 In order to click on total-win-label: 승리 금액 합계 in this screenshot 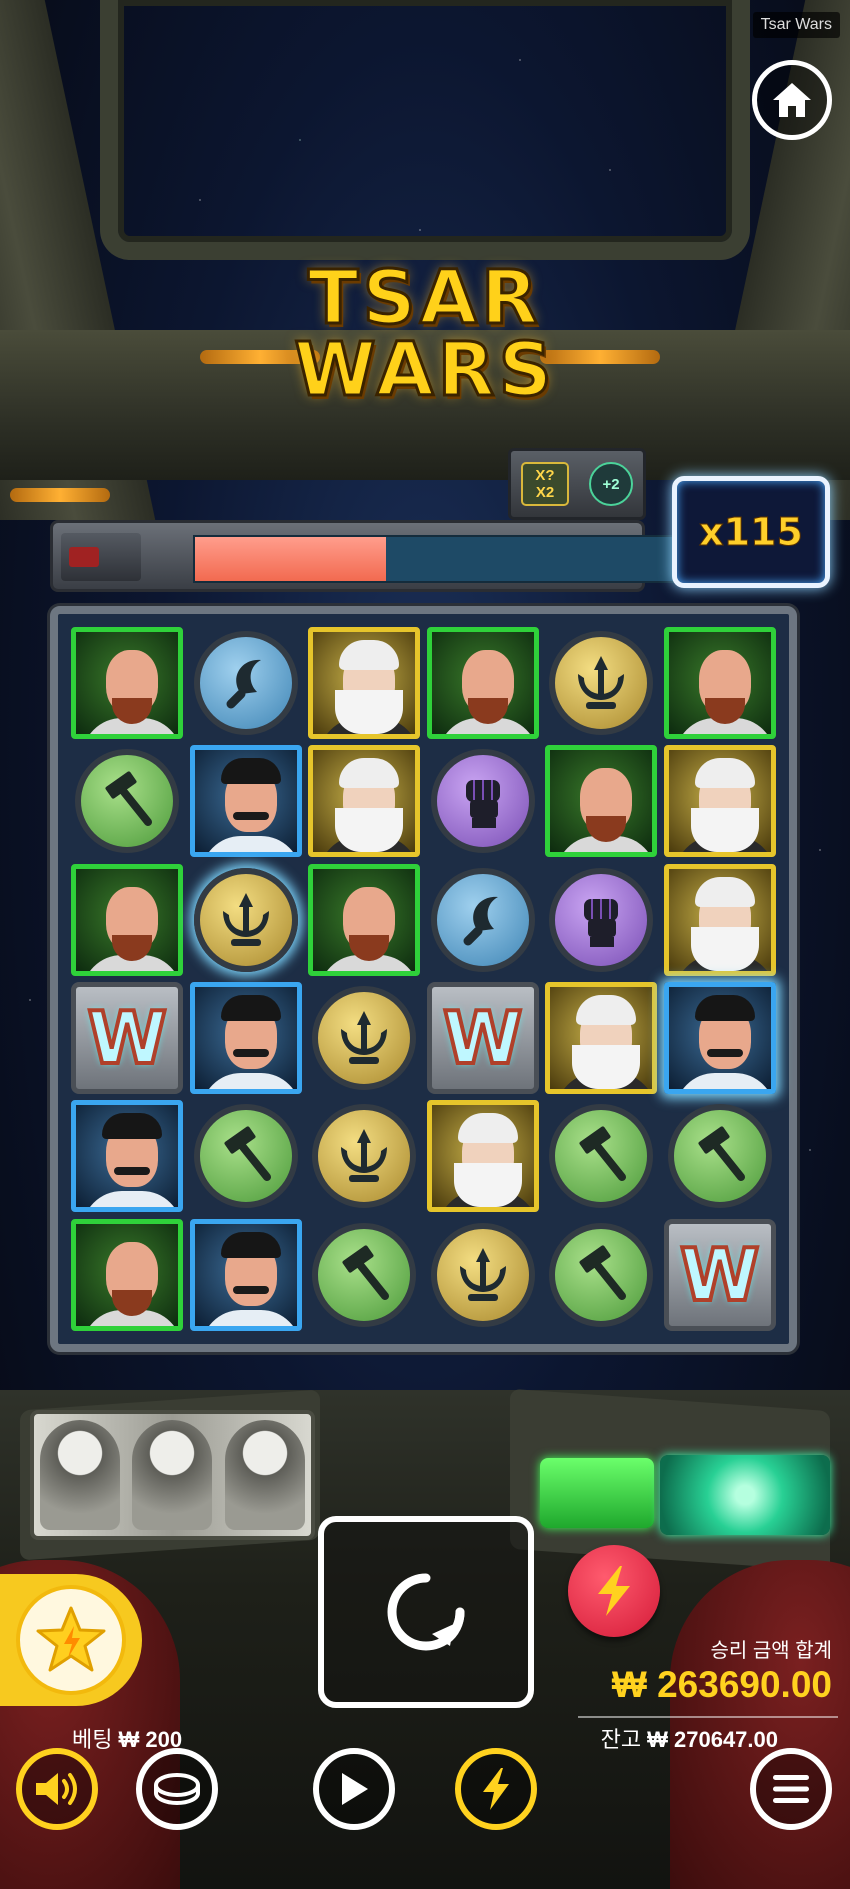, I will do `click(771, 1651)`.